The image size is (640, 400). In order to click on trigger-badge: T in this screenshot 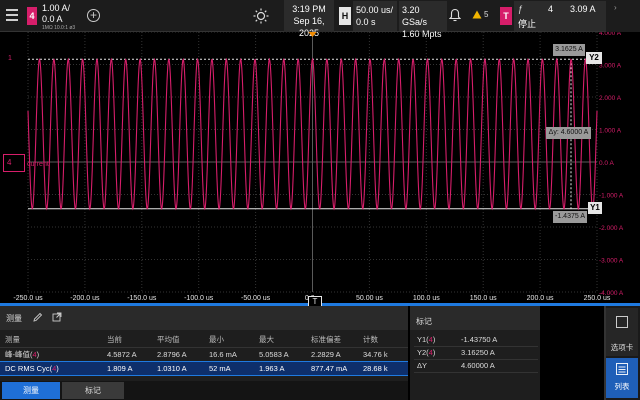, I will do `click(506, 16)`.